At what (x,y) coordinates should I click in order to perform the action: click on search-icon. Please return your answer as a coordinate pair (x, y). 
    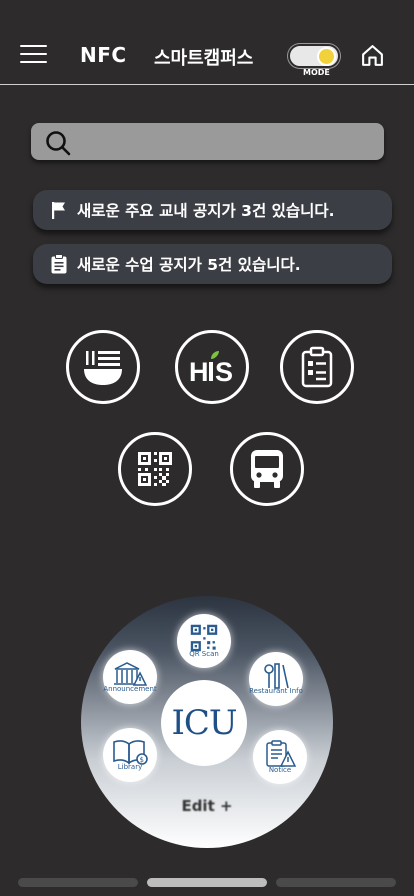
    Looking at the image, I should click on (58, 143).